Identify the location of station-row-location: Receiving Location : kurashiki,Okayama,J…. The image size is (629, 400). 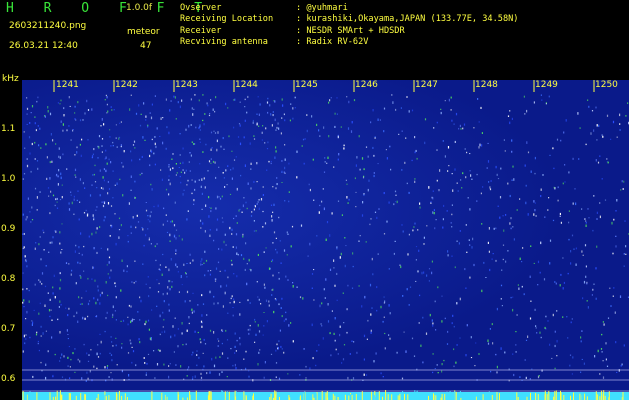
(349, 19).